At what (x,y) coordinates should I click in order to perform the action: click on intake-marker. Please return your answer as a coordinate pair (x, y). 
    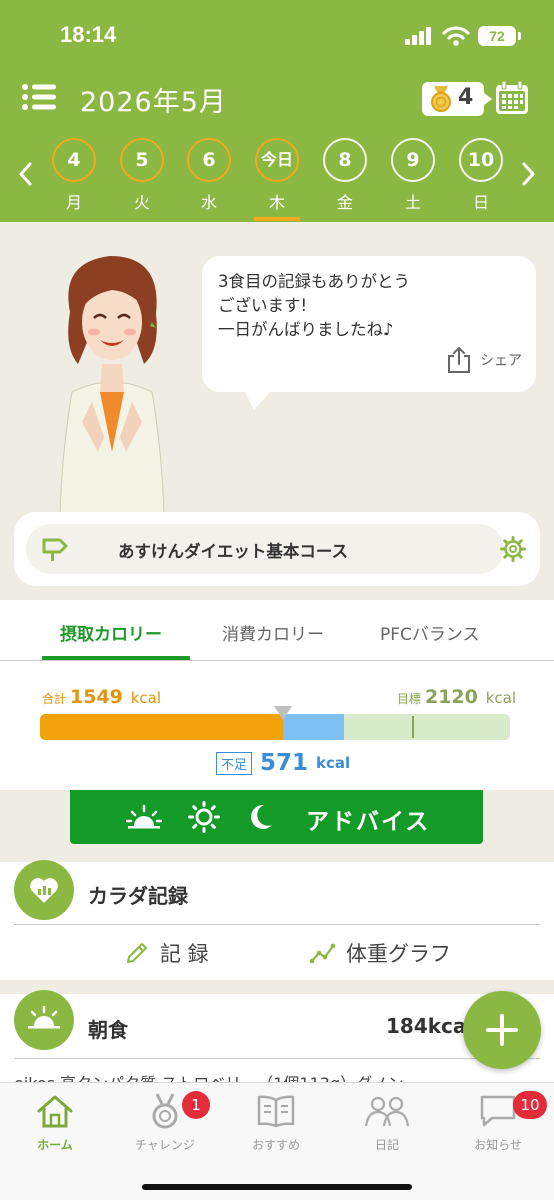
    Looking at the image, I should click on (283, 713).